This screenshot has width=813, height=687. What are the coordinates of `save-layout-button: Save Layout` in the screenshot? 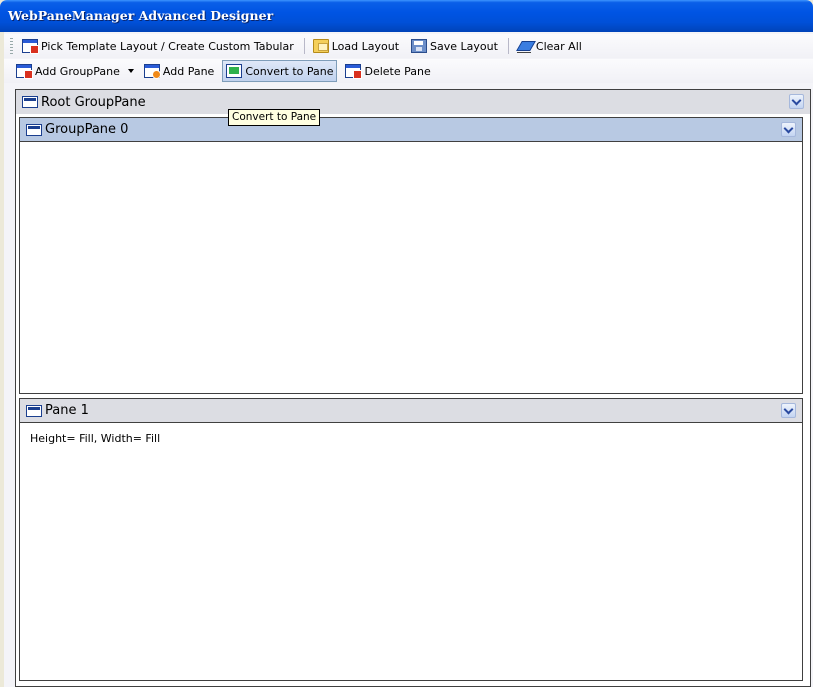 It's located at (454, 46).